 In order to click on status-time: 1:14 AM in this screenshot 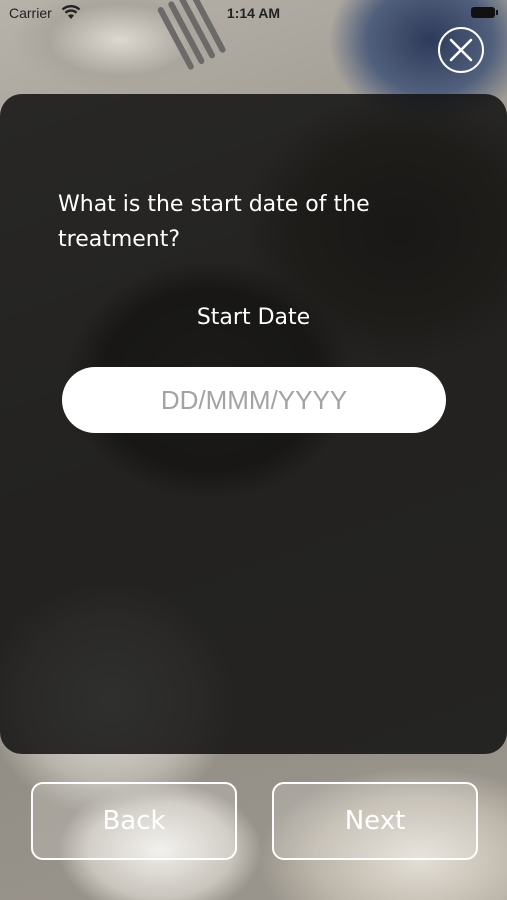, I will do `click(253, 13)`.